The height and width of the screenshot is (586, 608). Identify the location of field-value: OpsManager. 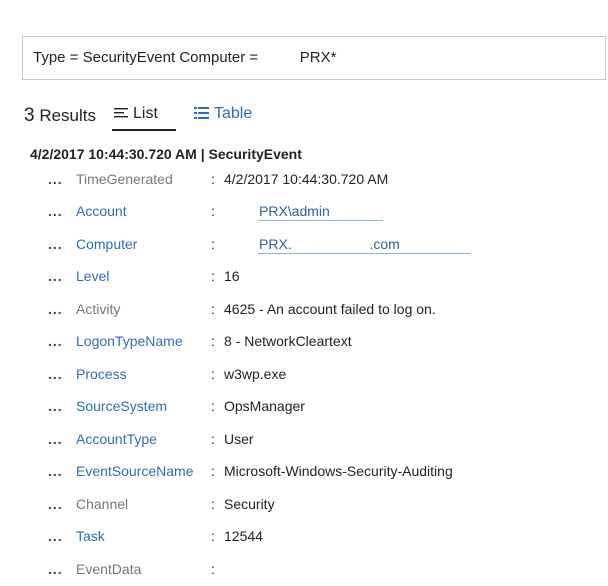
(264, 406).